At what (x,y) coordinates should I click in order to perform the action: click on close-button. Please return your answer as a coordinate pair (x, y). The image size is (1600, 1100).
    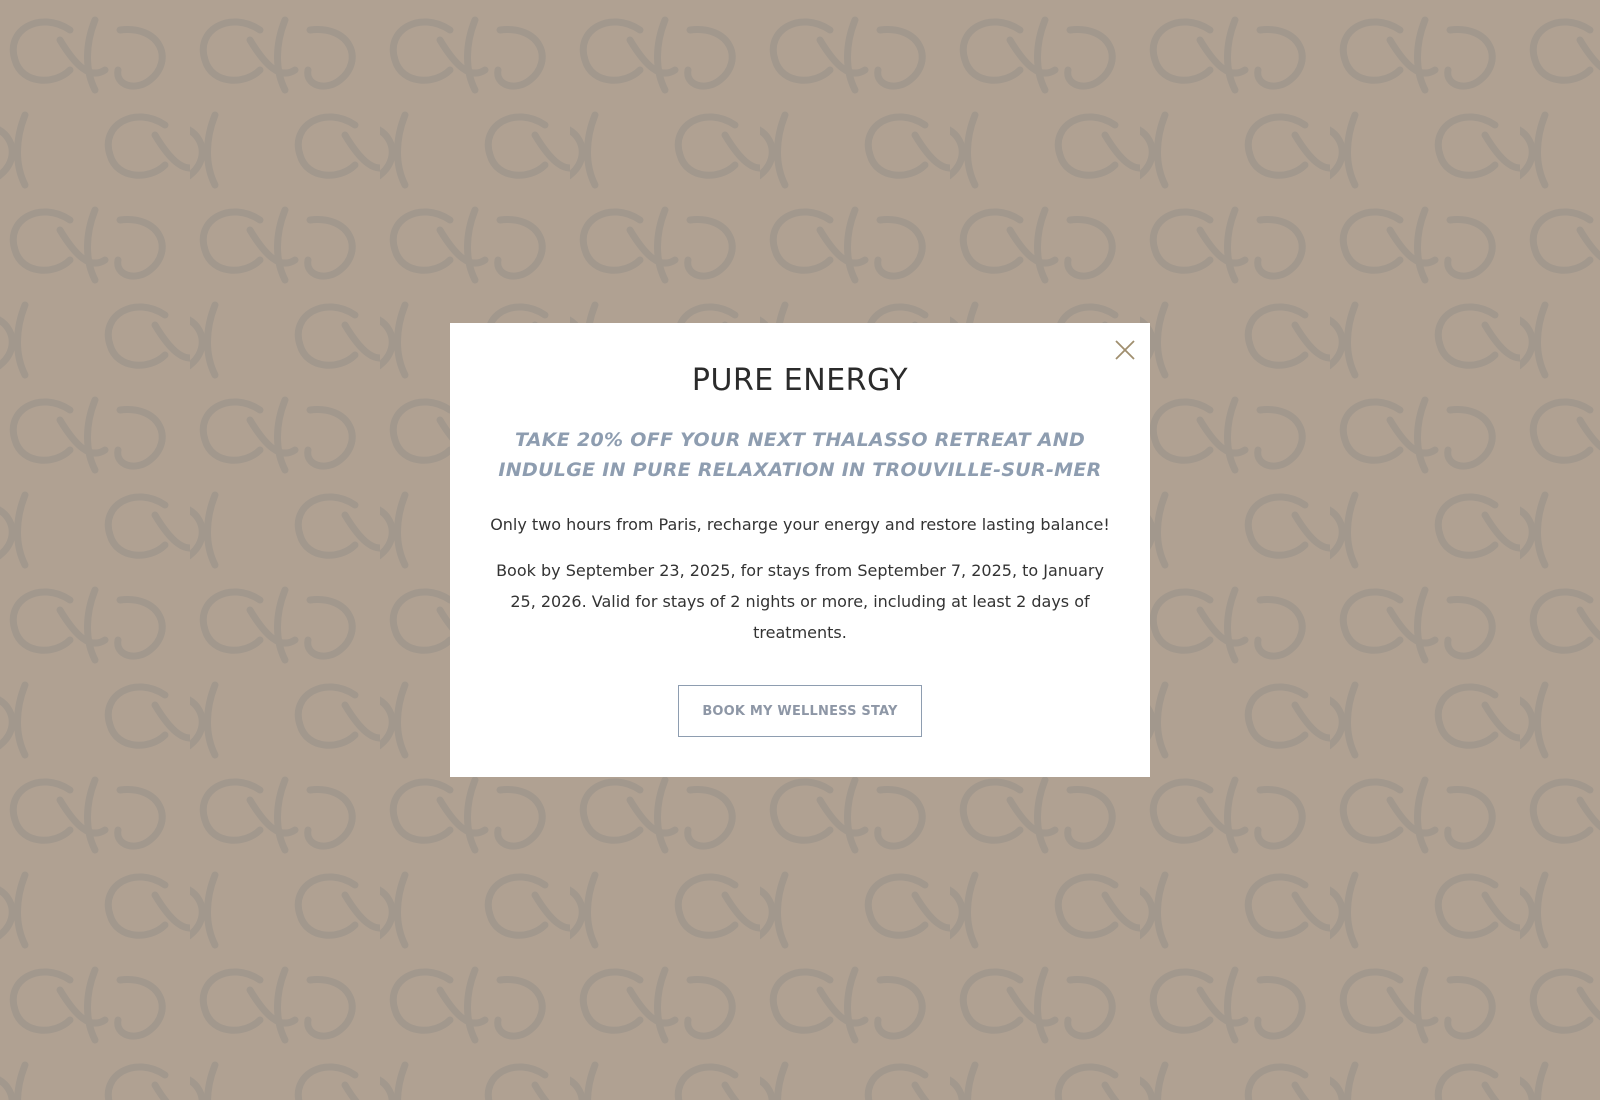
    Looking at the image, I should click on (1125, 350).